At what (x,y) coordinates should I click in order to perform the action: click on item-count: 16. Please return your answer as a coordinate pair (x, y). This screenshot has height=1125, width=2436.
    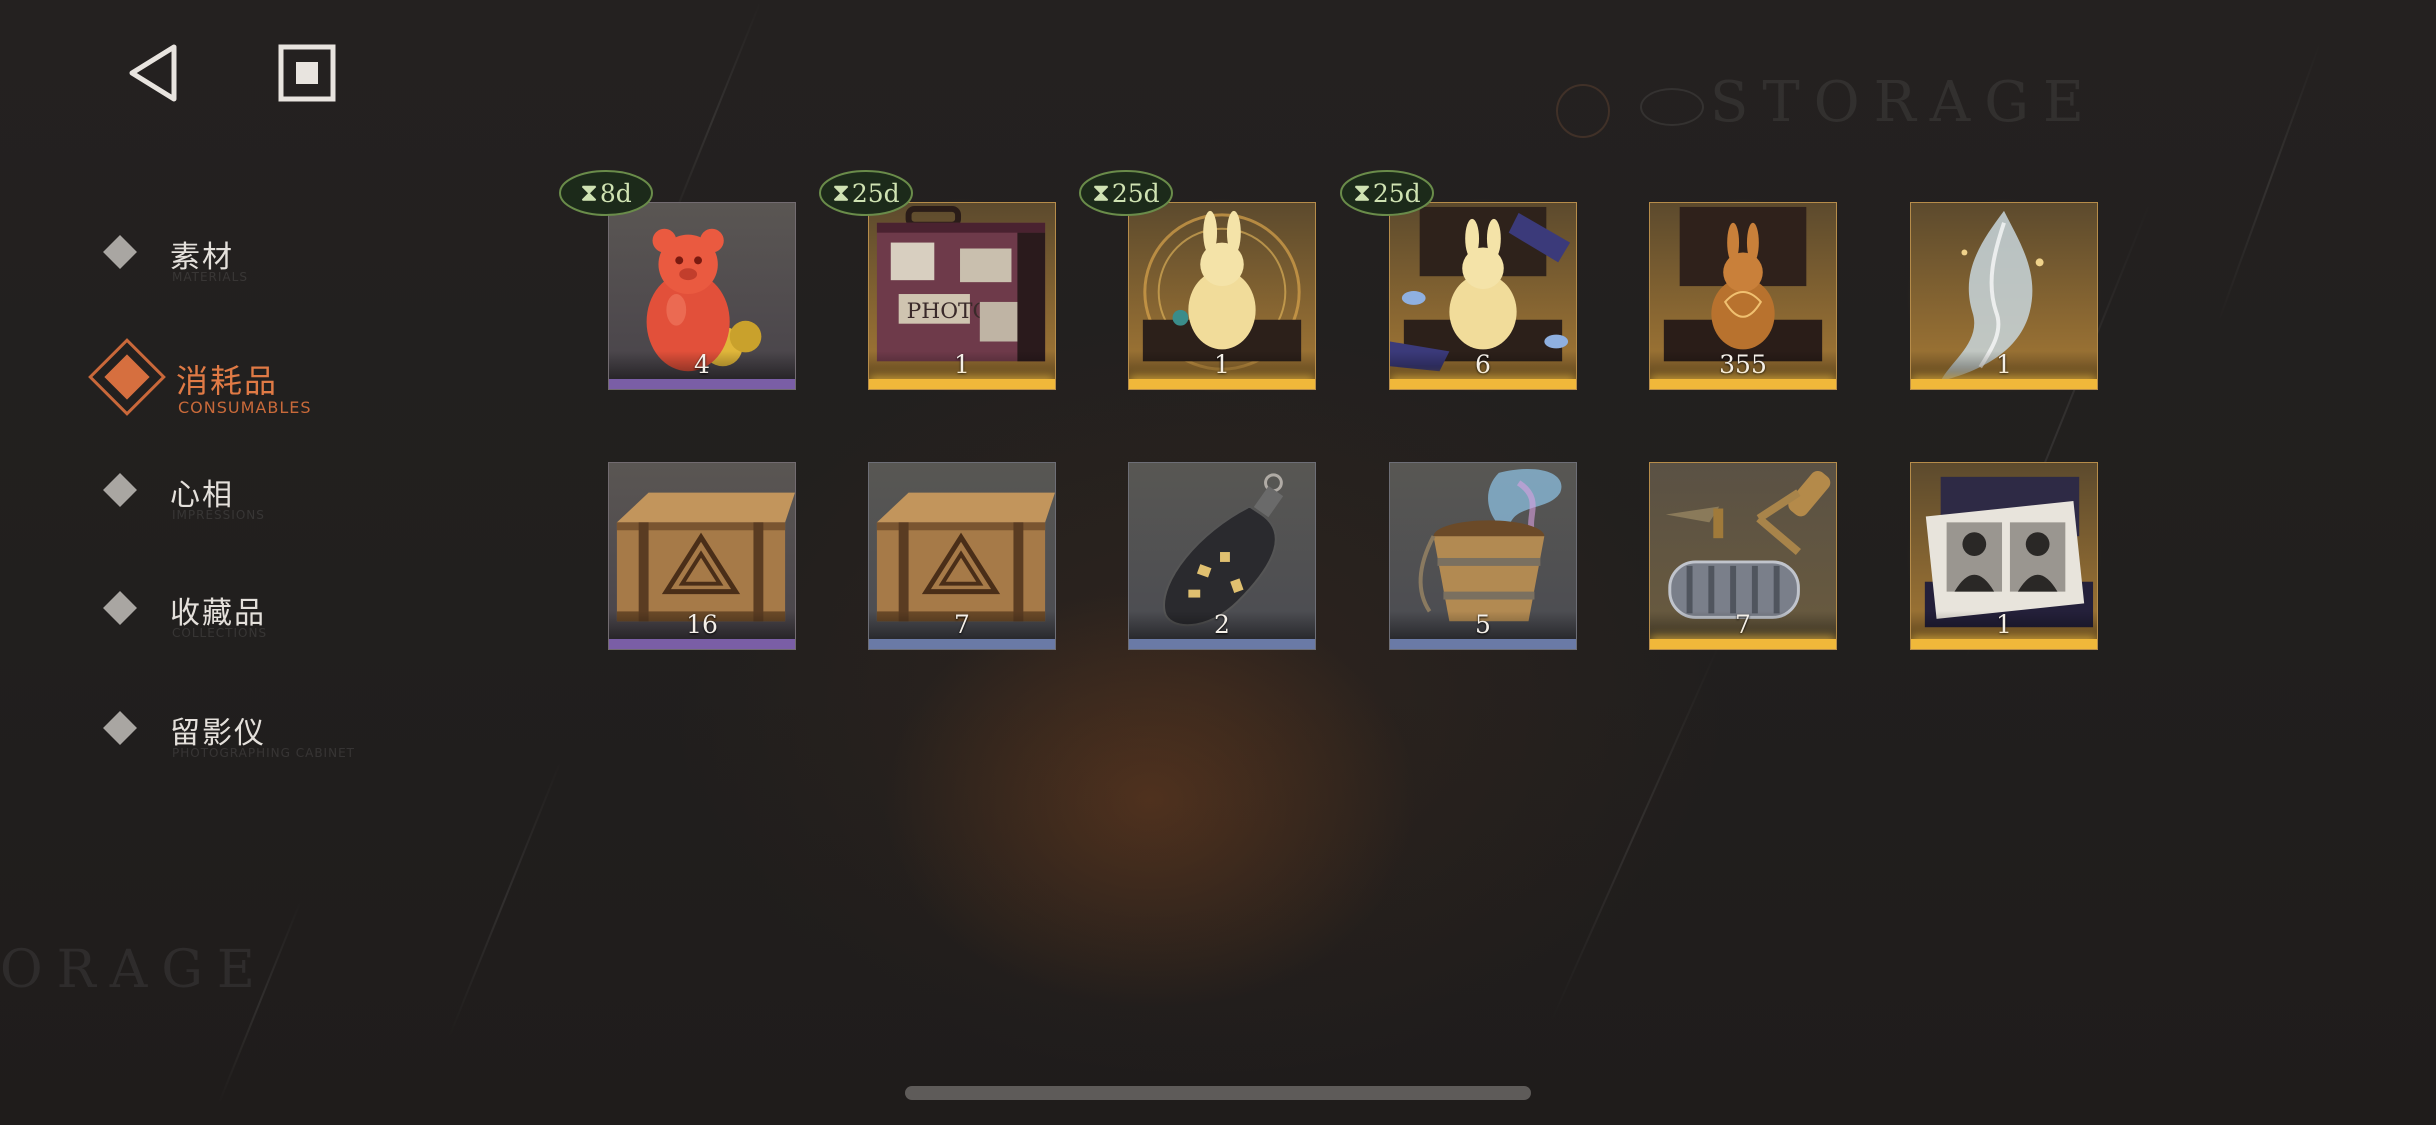
    Looking at the image, I should click on (702, 624).